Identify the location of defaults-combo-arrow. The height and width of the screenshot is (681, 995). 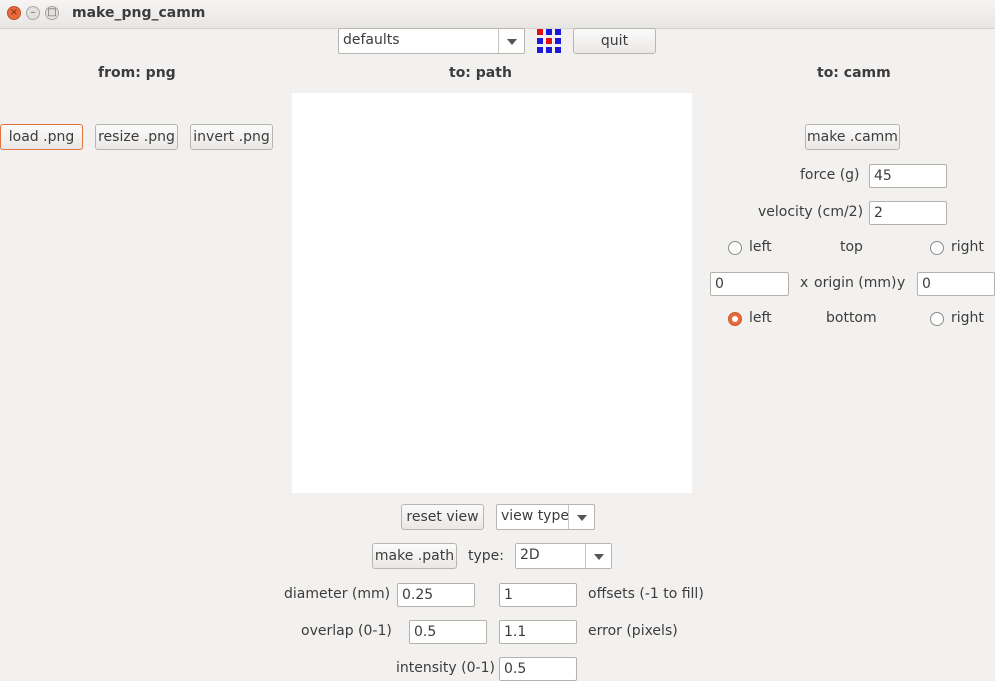
(511, 41).